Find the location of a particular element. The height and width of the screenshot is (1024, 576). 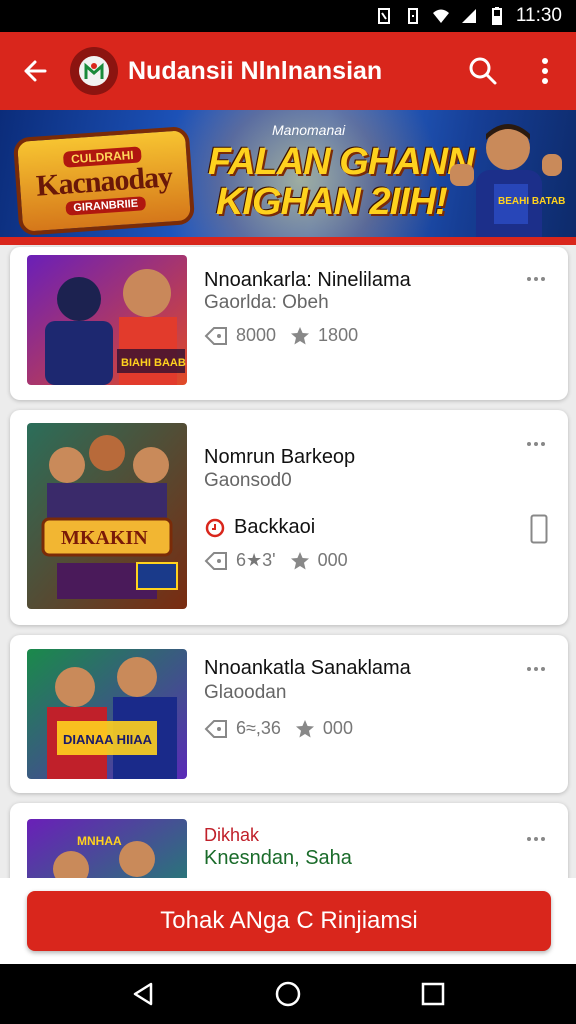

game-thumbnail: BIAHI BAAB is located at coordinates (107, 320).